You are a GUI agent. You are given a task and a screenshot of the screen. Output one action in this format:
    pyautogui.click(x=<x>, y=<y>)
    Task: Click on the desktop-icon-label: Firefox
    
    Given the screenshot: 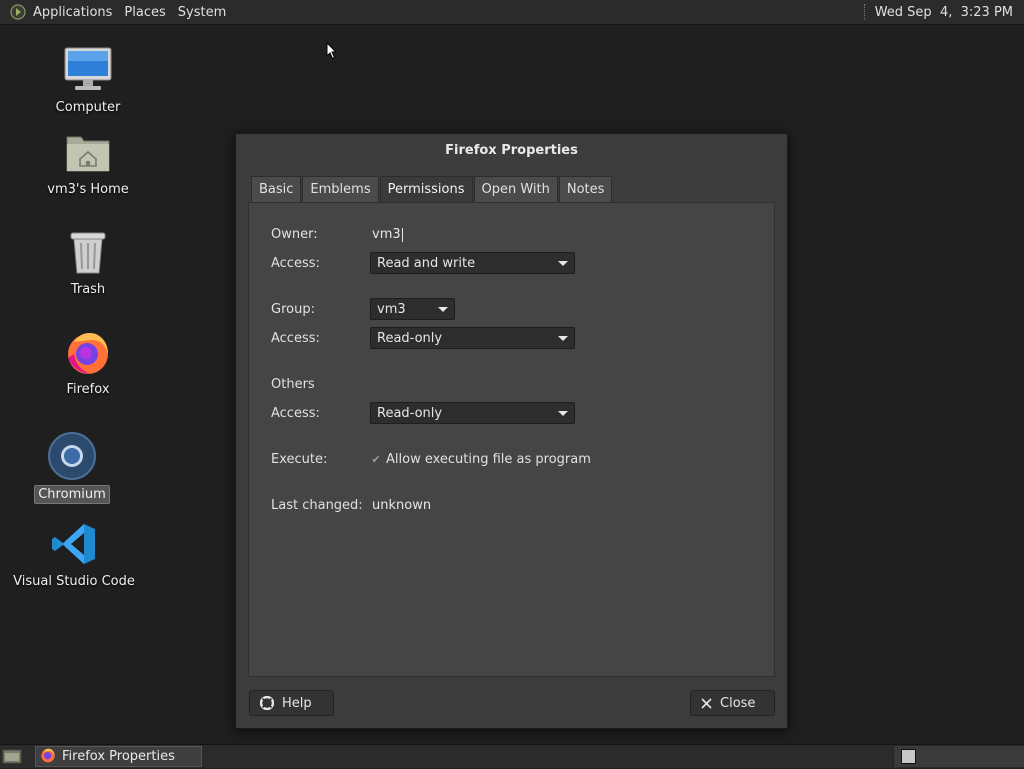 What is the action you would take?
    pyautogui.click(x=88, y=389)
    